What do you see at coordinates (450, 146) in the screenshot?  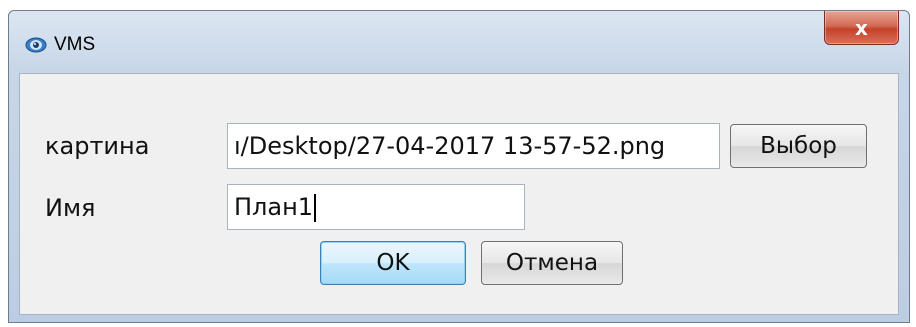 I see `picture-path-value: ı/Desktop/27-04-2017 13-57-52.png` at bounding box center [450, 146].